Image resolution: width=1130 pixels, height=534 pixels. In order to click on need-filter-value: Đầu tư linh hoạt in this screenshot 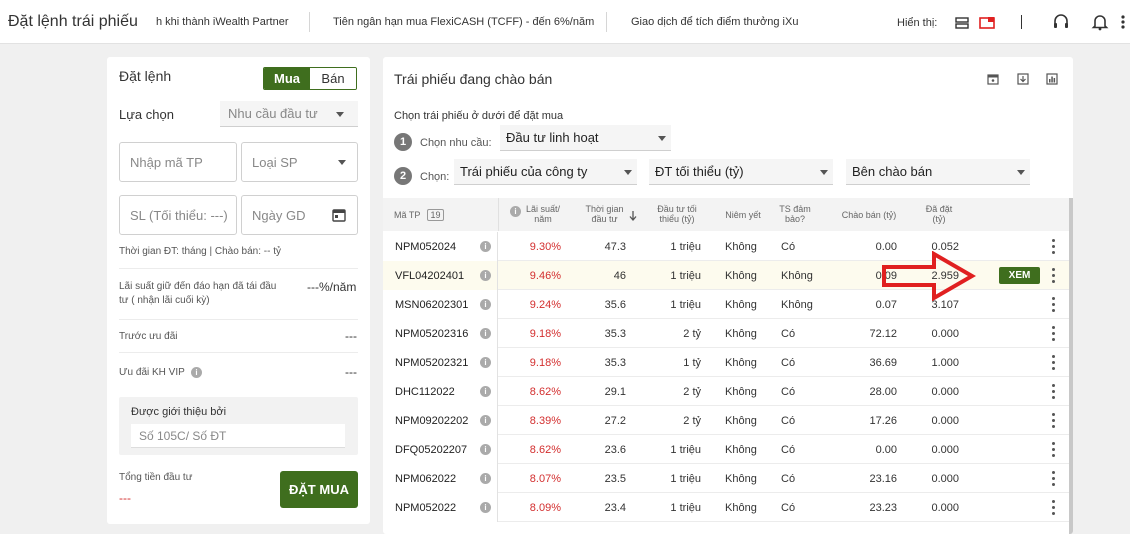, I will do `click(552, 137)`.